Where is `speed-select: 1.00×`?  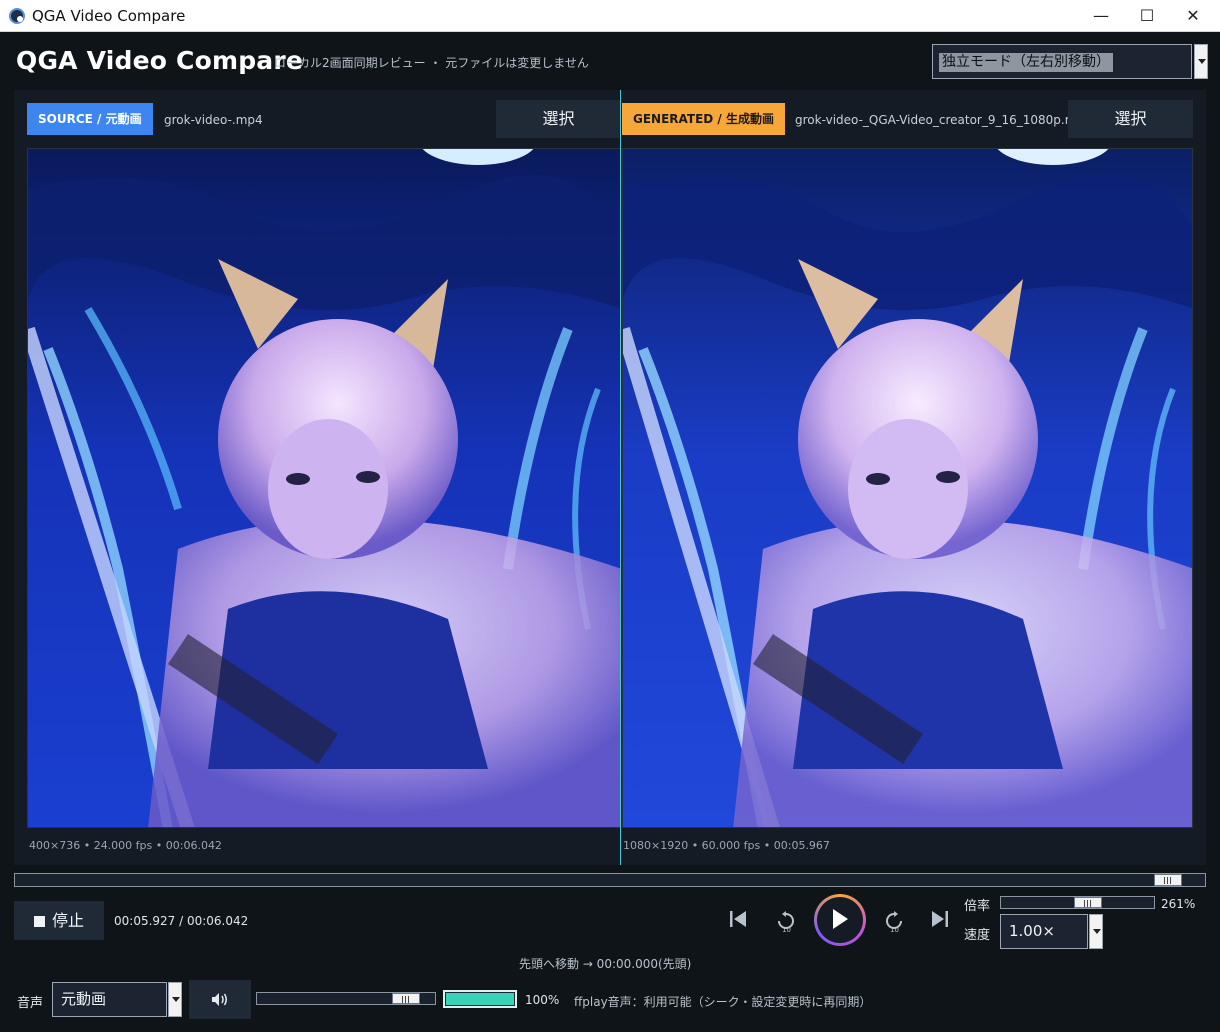 speed-select: 1.00× is located at coordinates (1051, 931).